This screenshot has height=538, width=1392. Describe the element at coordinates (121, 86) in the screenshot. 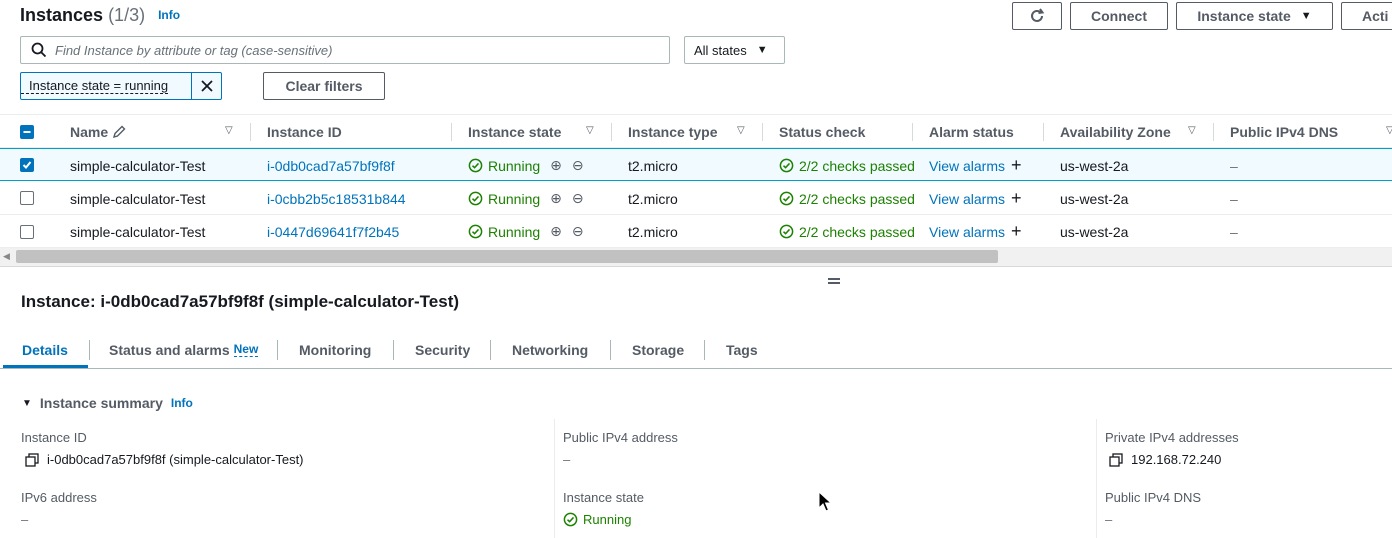

I see `filter-token: Instance state = running` at that location.